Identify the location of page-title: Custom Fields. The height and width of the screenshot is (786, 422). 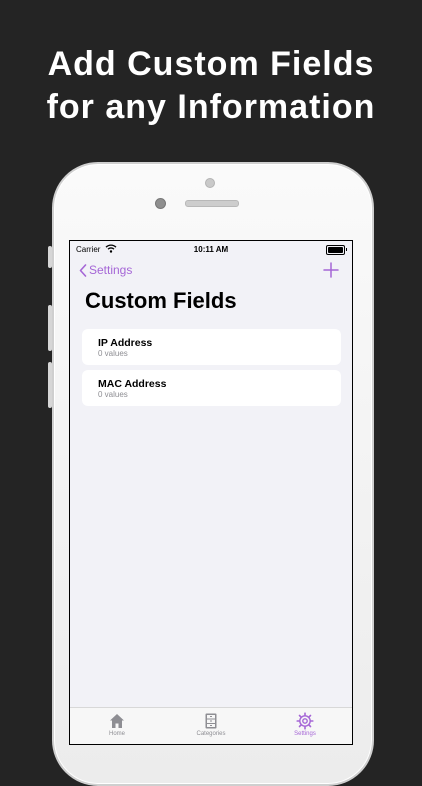
(161, 300).